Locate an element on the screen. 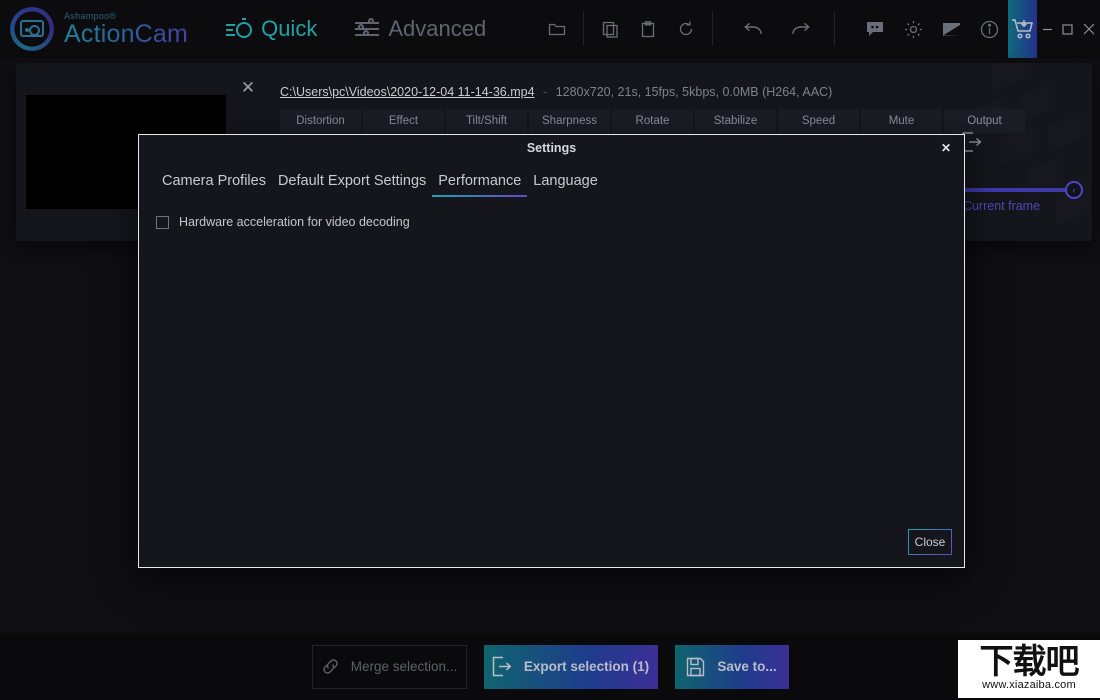  window-minimize-button is located at coordinates (1047, 29).